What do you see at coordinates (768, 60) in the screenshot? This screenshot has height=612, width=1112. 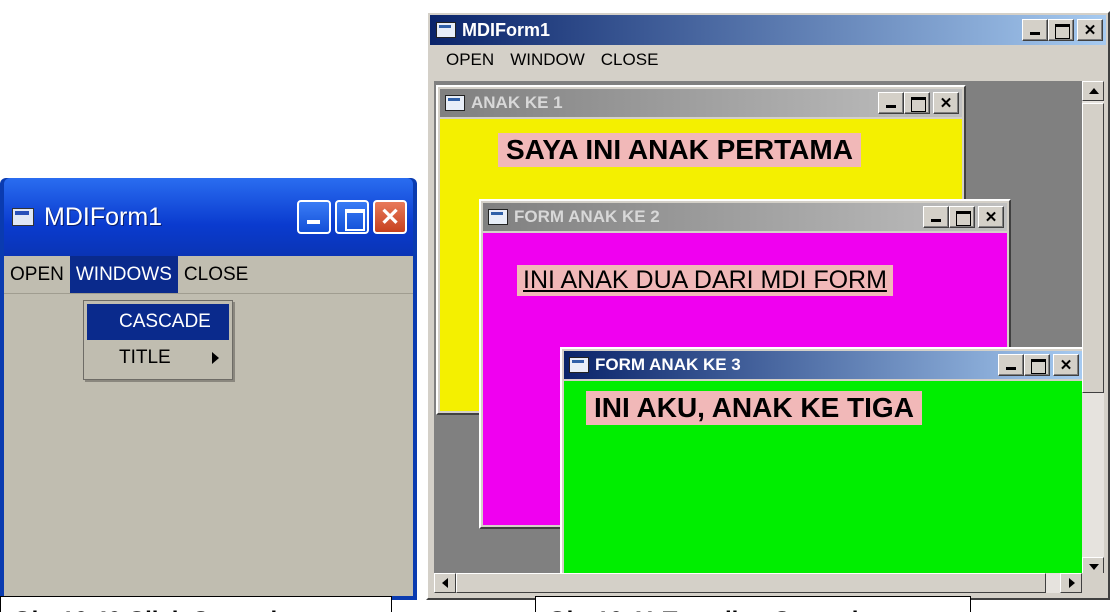 I see `menu-bar: OPEN WINDOW CLOSE` at bounding box center [768, 60].